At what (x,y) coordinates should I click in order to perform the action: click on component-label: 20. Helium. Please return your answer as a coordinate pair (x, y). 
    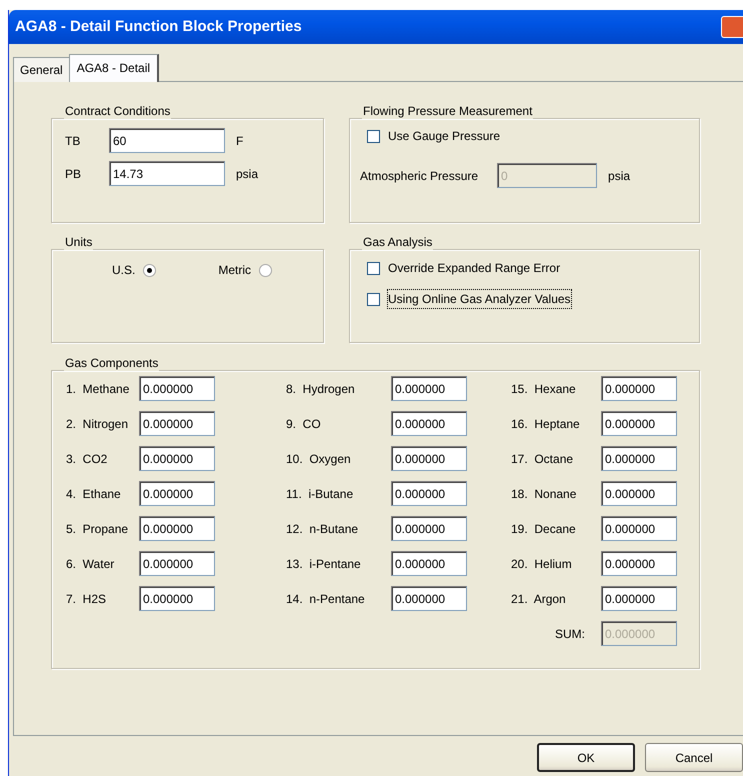
    Looking at the image, I should click on (542, 564).